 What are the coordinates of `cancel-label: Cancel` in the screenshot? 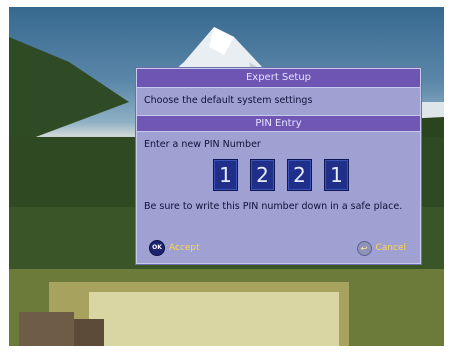 It's located at (391, 248).